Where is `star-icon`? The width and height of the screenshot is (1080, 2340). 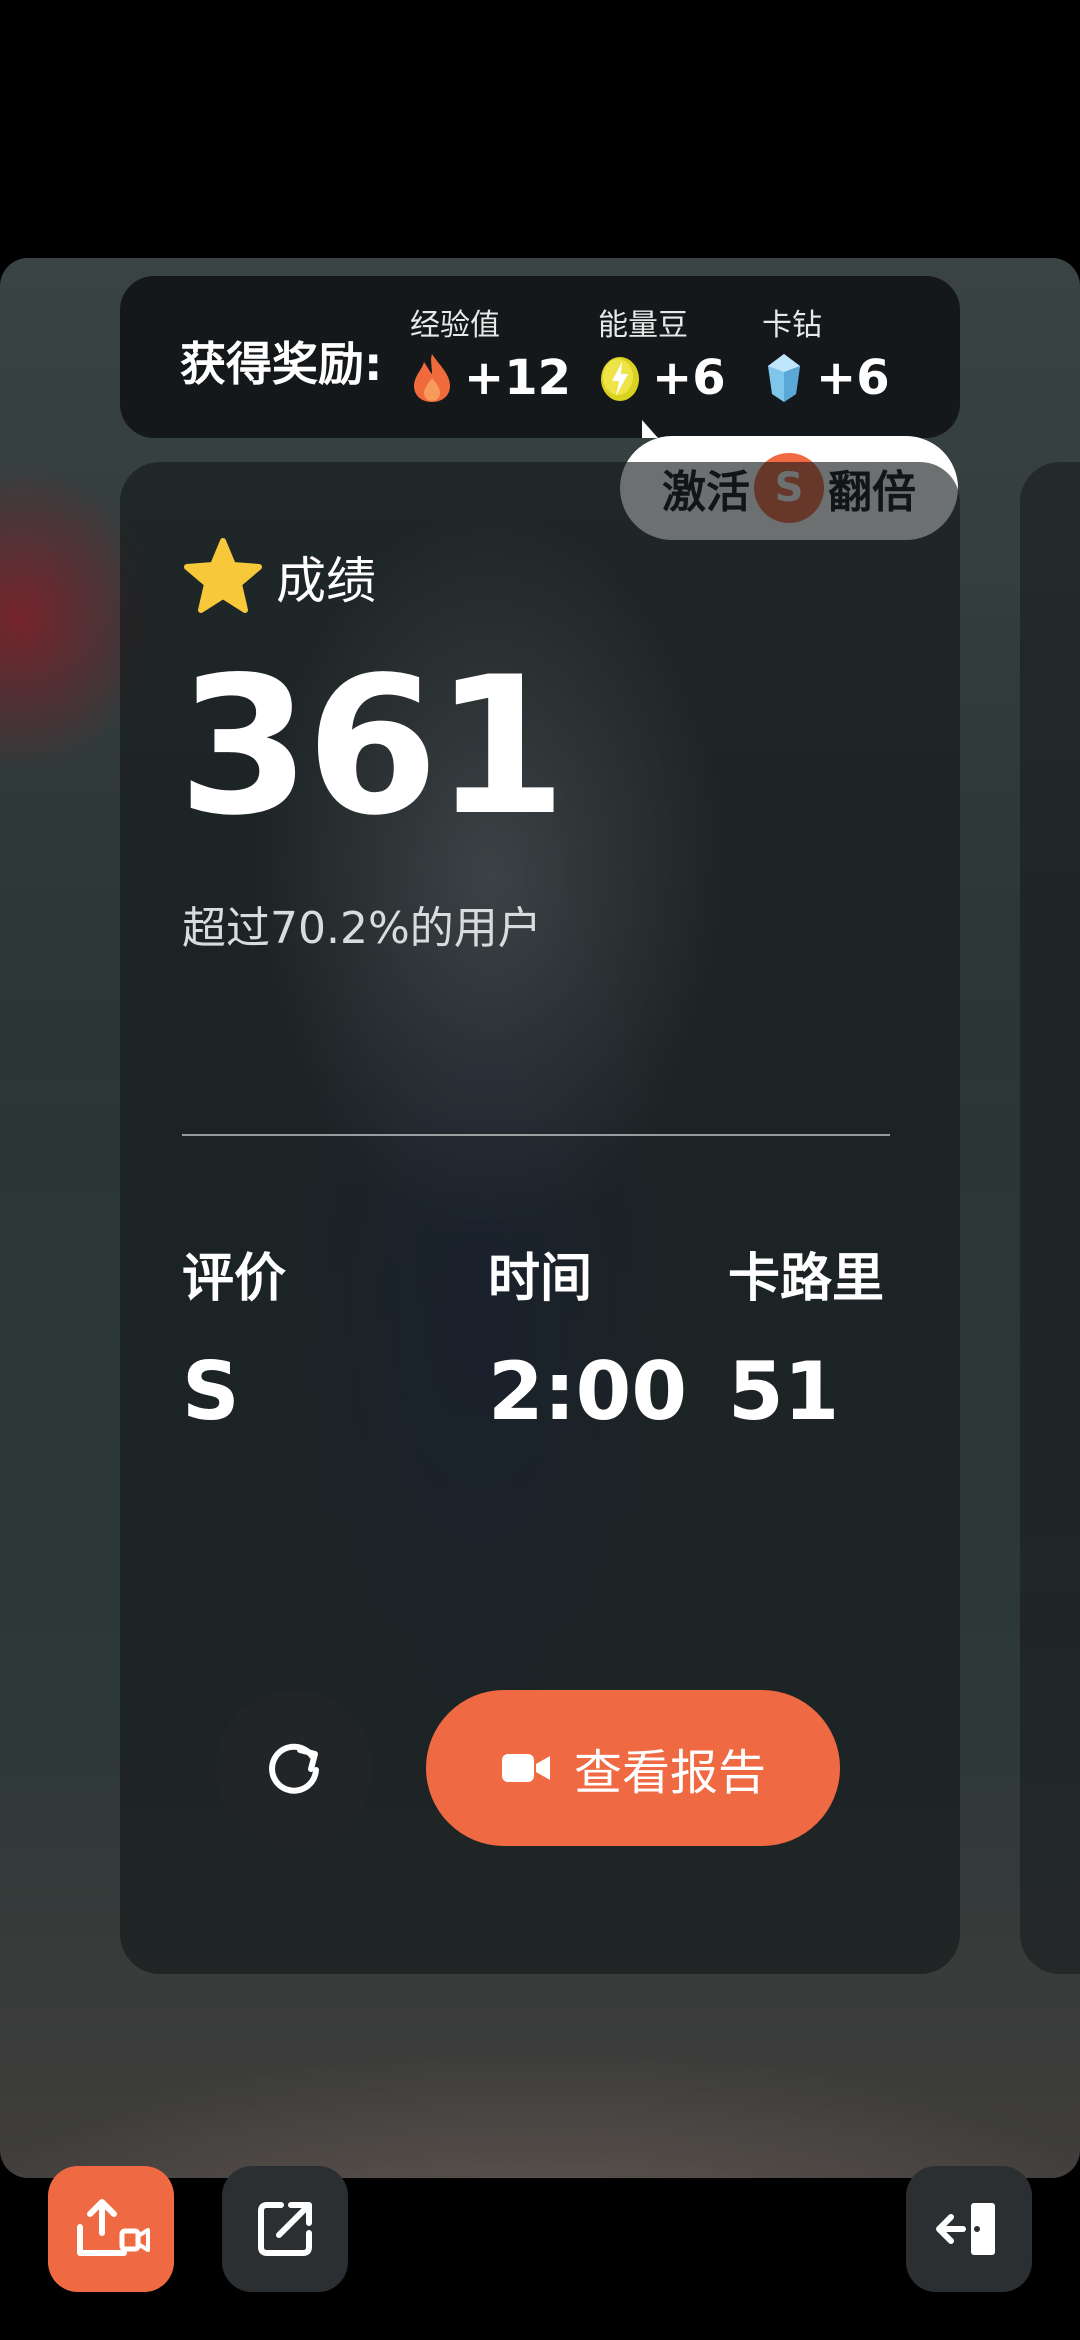
star-icon is located at coordinates (223, 575).